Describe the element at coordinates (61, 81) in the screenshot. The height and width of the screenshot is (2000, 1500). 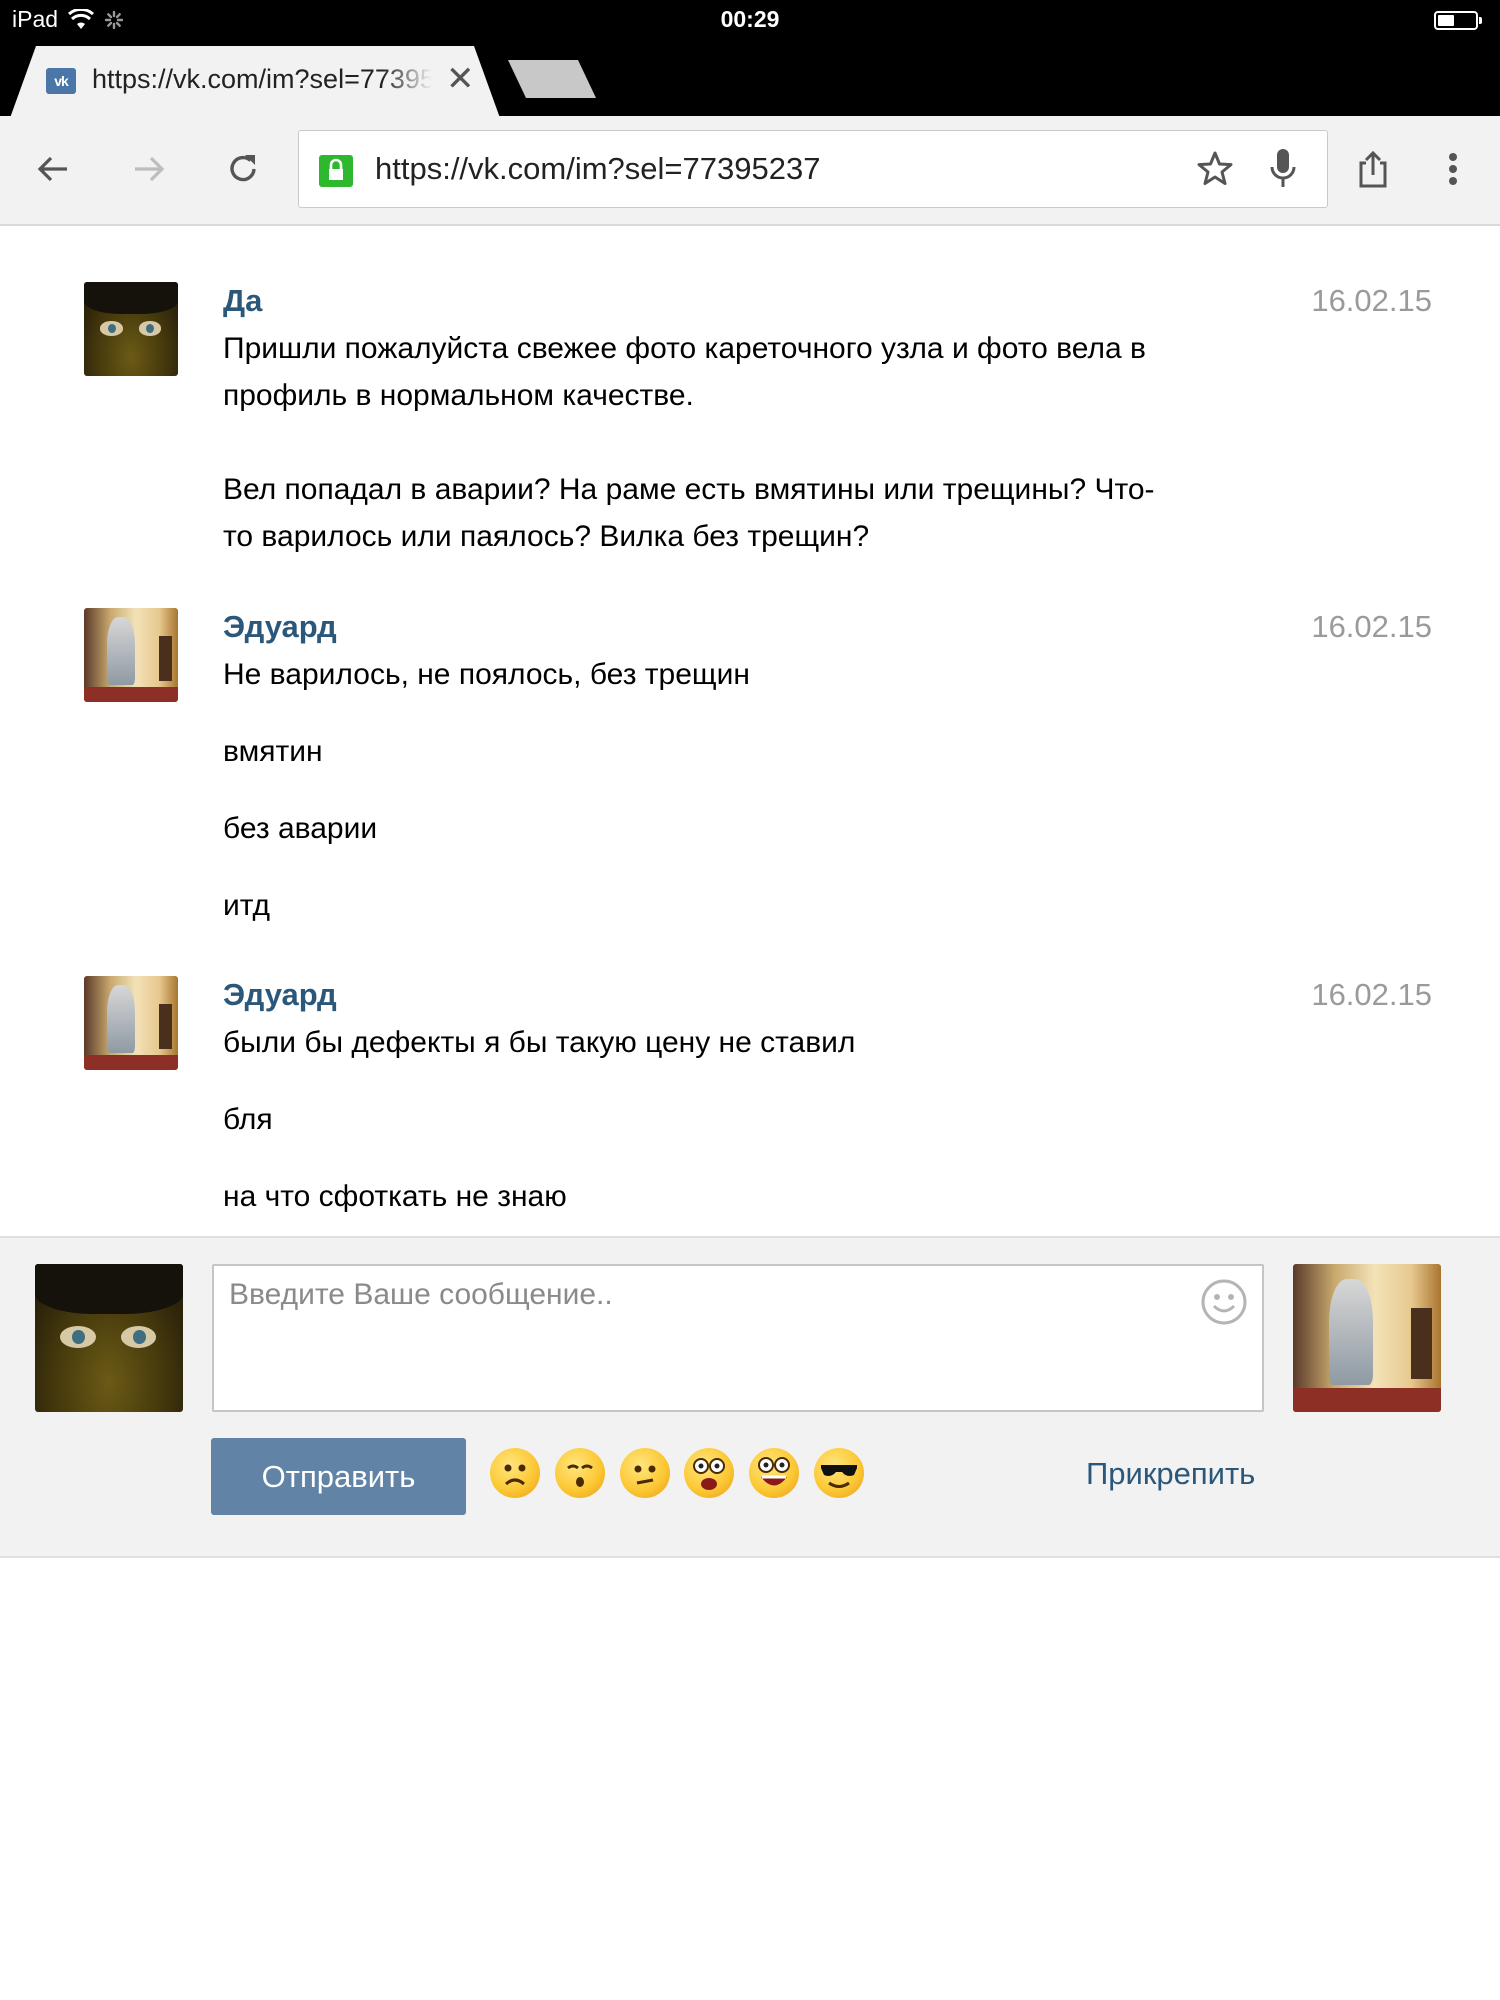
I see `vk-favicon-icon: vk` at that location.